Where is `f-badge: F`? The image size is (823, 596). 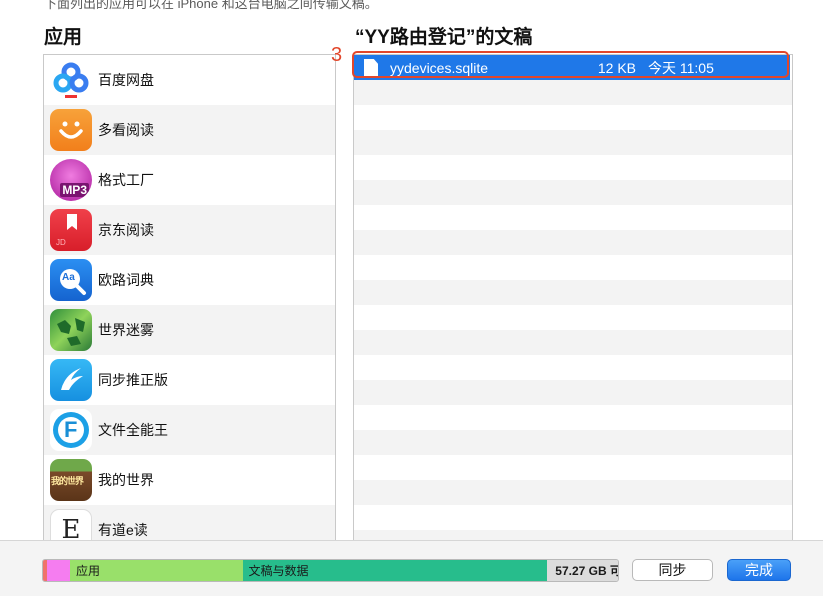
f-badge: F is located at coordinates (71, 429).